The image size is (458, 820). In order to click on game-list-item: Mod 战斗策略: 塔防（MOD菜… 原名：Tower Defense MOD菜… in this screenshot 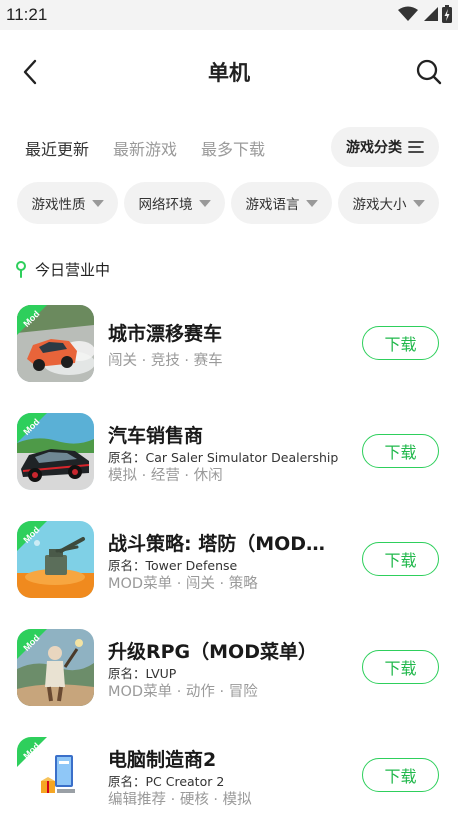, I will do `click(229, 560)`.